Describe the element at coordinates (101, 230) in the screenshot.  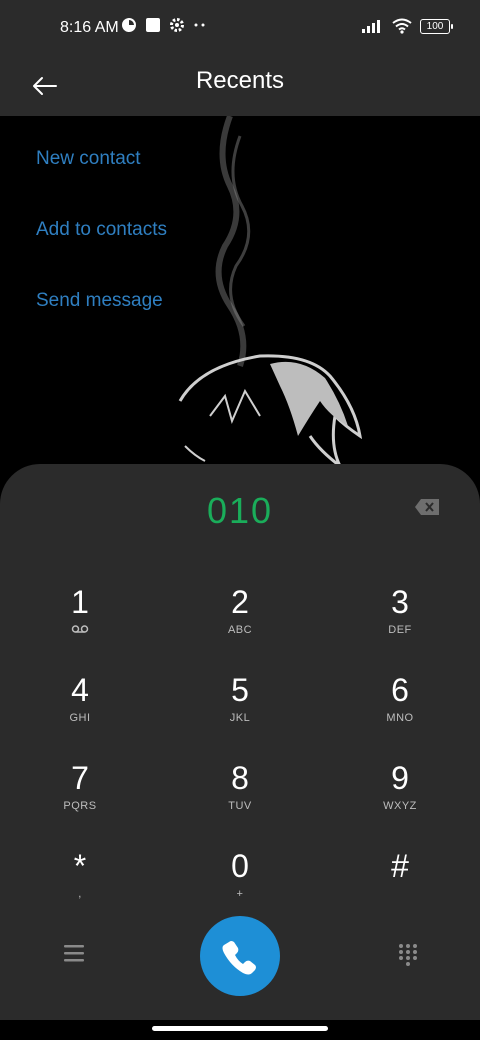
I see `add-to-contacts-link: Add to contacts` at that location.